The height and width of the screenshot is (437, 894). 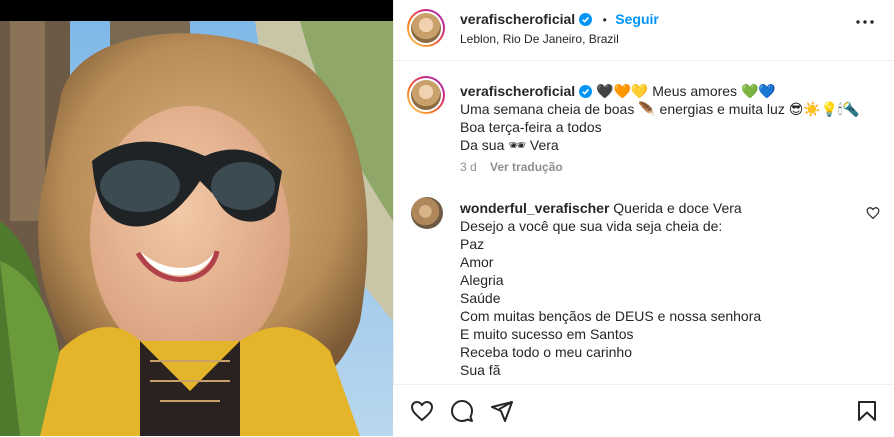 What do you see at coordinates (637, 19) in the screenshot?
I see `follow-button: Seguir` at bounding box center [637, 19].